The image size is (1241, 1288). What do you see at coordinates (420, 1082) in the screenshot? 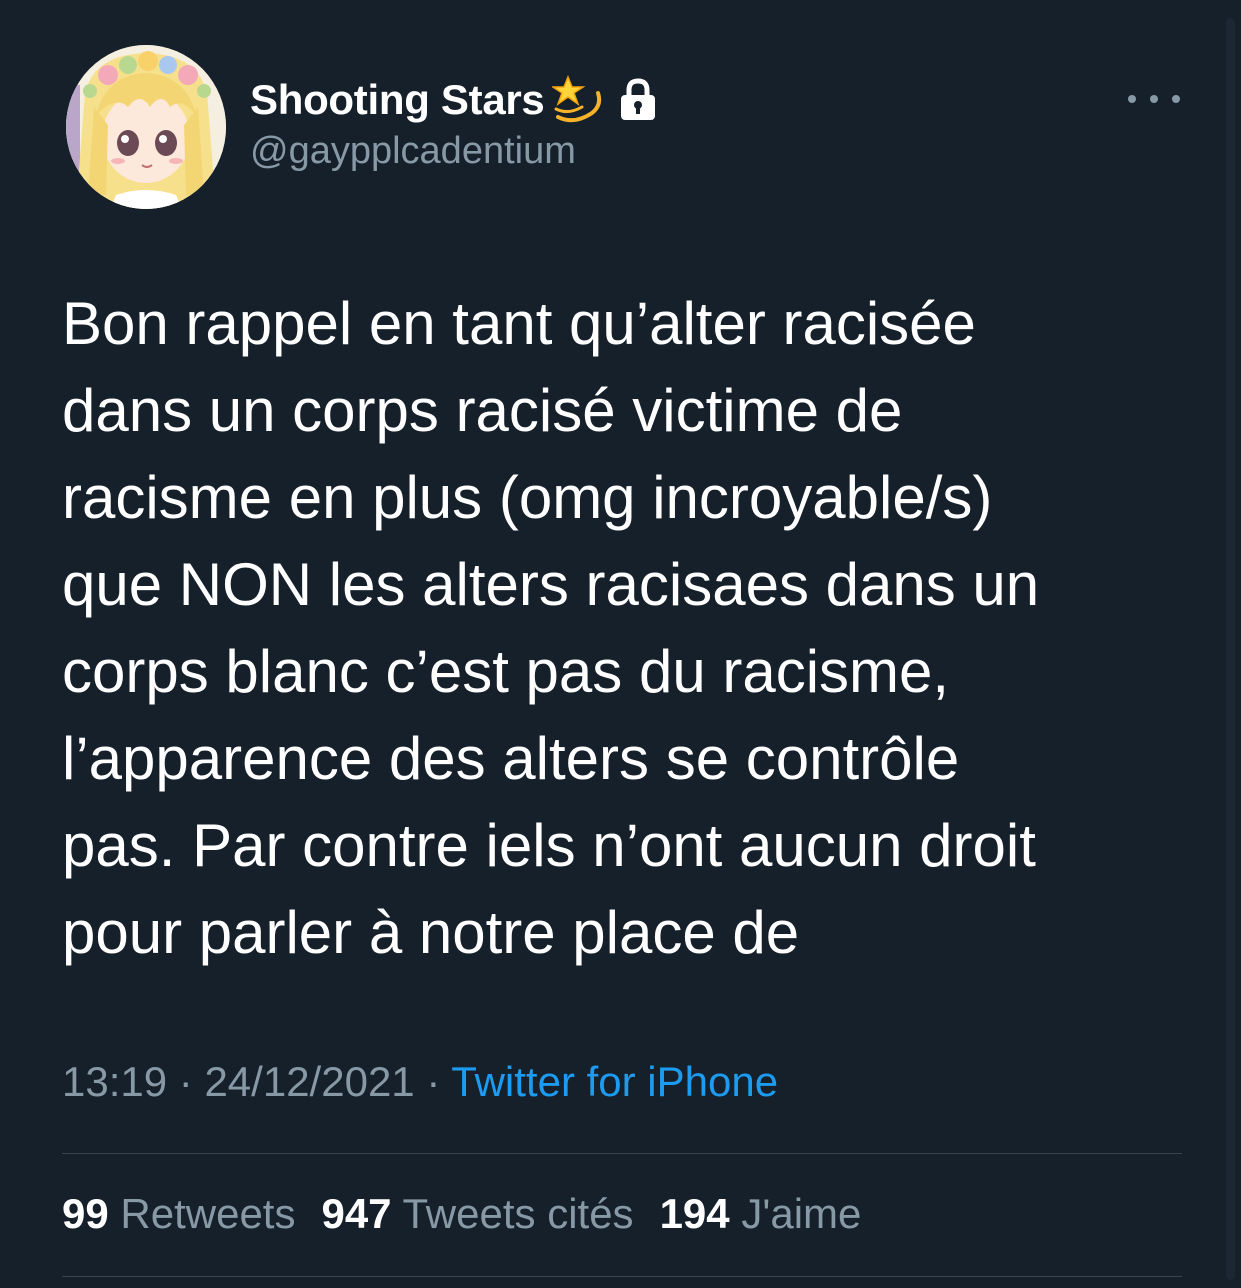
I see `tweet-meta: 13:19 · 24/12/2021 · Twitter for iPhone` at bounding box center [420, 1082].